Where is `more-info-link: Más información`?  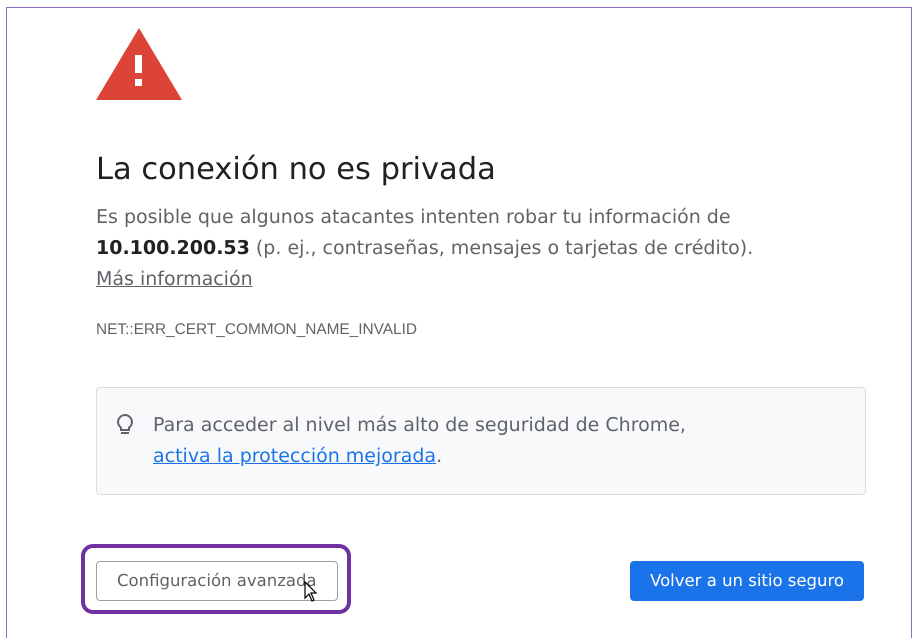
more-info-link: Más información is located at coordinates (174, 279).